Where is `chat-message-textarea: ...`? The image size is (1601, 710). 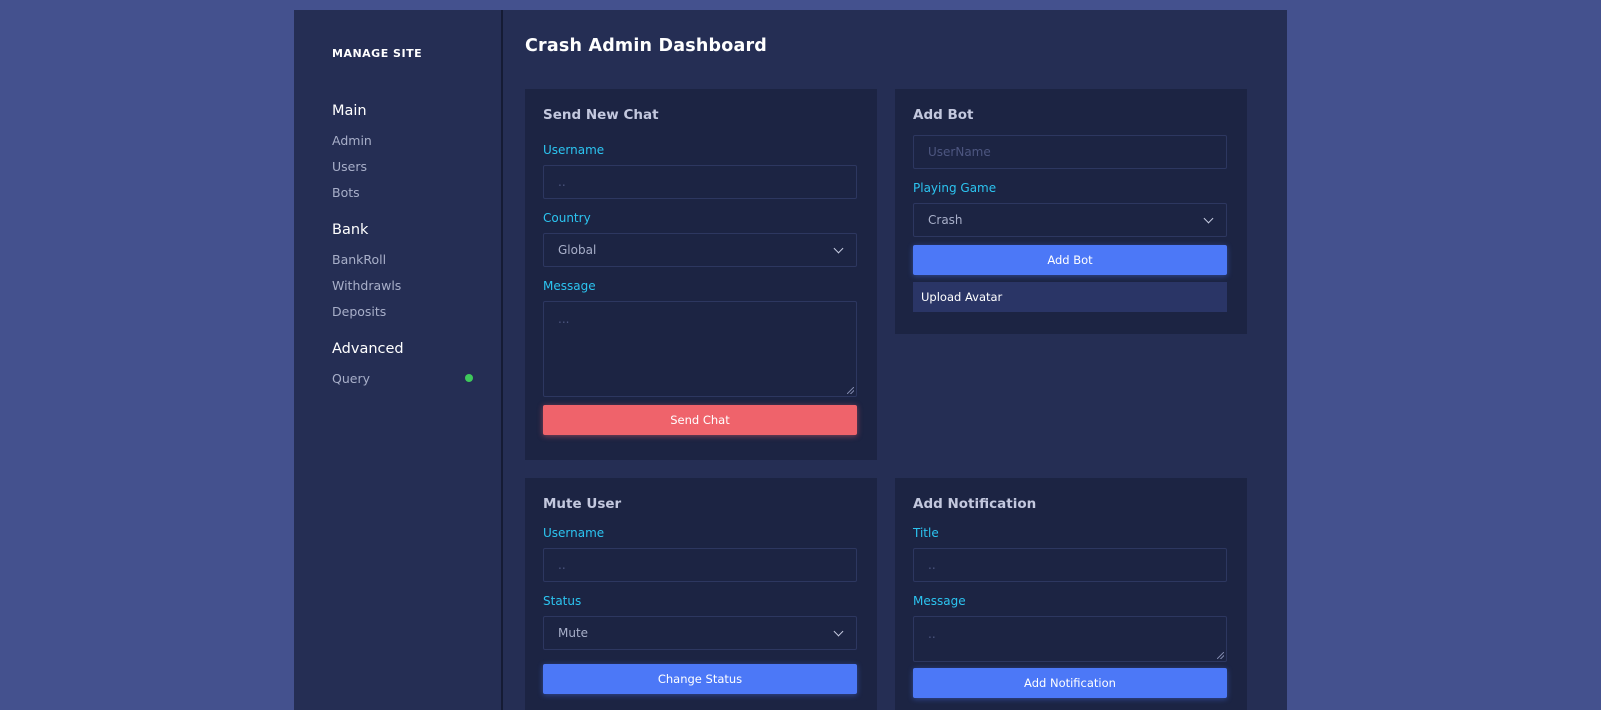 chat-message-textarea: ... is located at coordinates (700, 349).